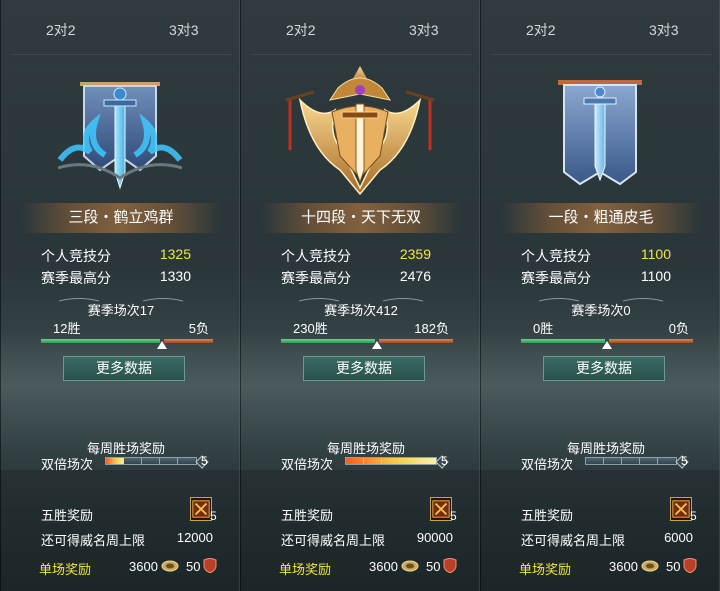 The height and width of the screenshot is (591, 720). I want to click on double-progress-track, so click(631, 461).